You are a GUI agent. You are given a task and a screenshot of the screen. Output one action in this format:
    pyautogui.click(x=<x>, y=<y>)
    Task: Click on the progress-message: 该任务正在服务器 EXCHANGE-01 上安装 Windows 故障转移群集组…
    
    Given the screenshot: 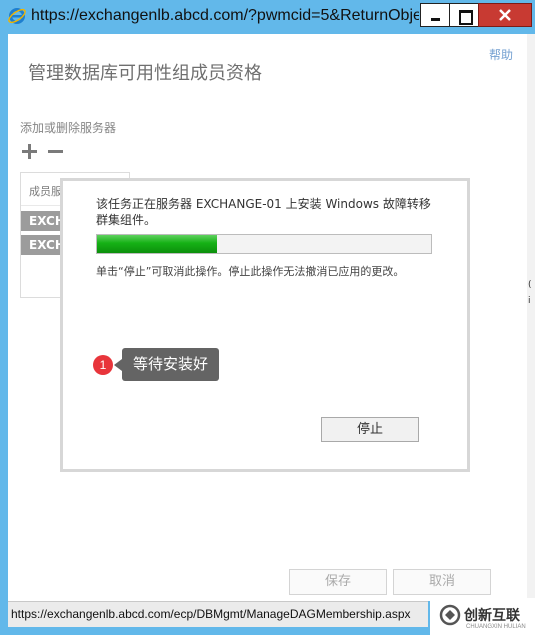 What is the action you would take?
    pyautogui.click(x=263, y=212)
    